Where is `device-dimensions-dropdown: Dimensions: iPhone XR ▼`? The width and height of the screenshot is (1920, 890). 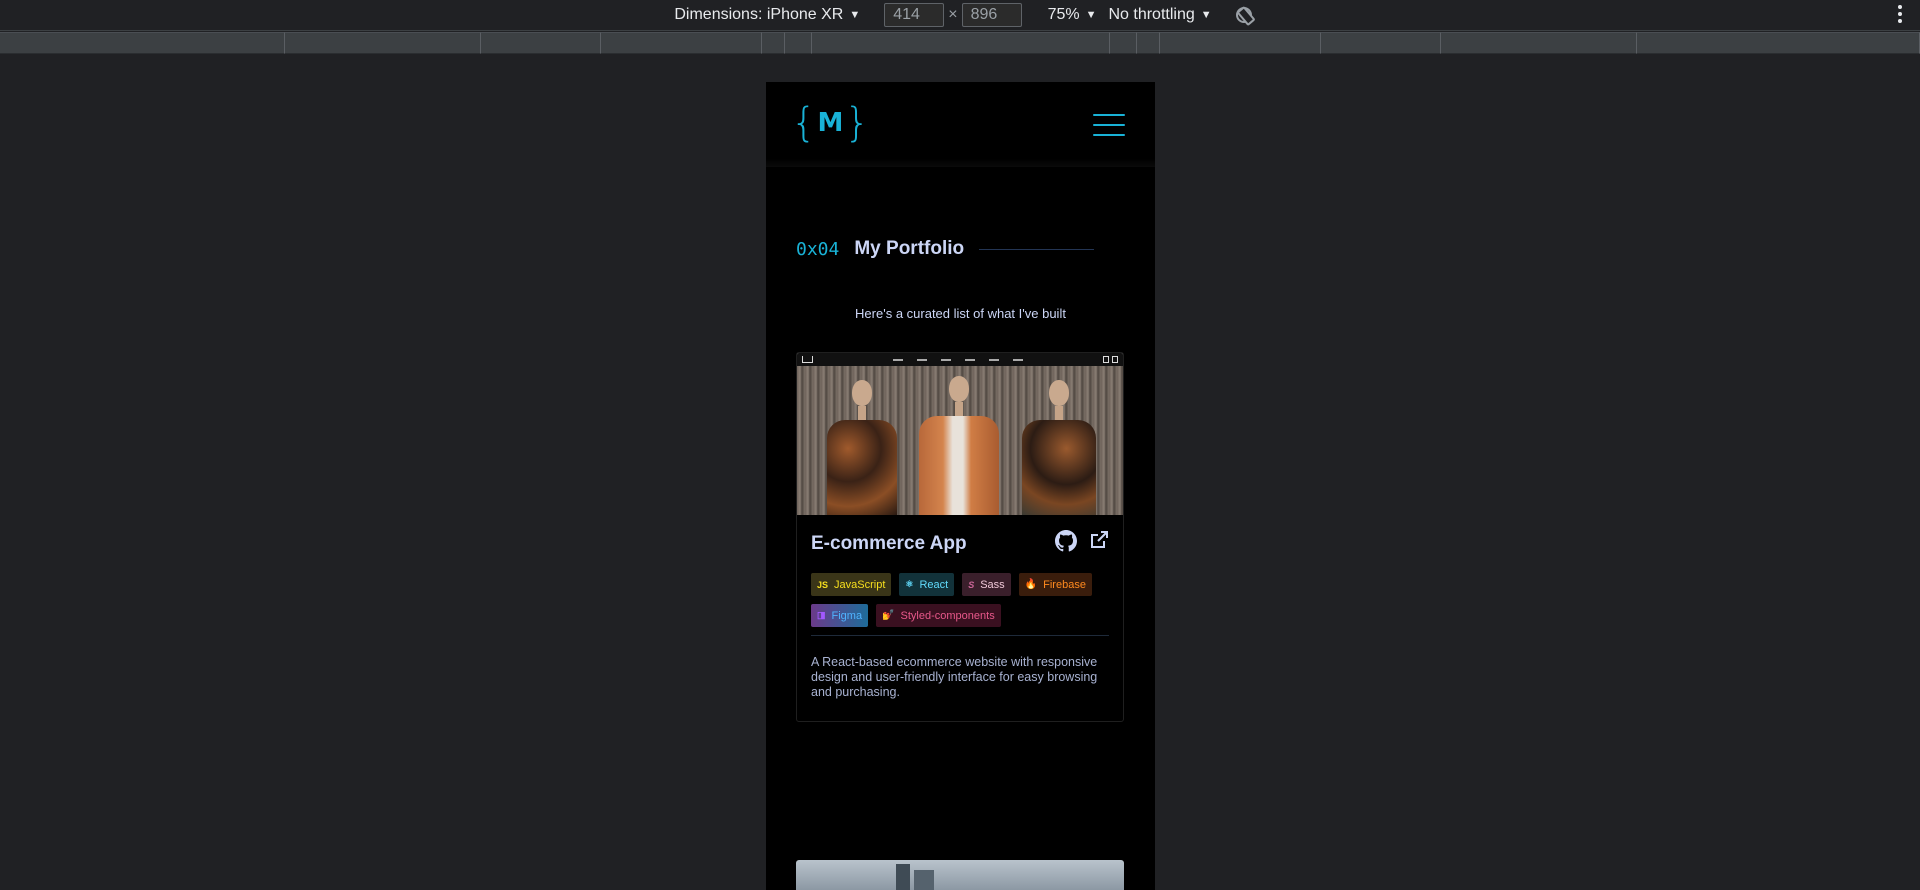
device-dimensions-dropdown: Dimensions: iPhone XR ▼ is located at coordinates (767, 15).